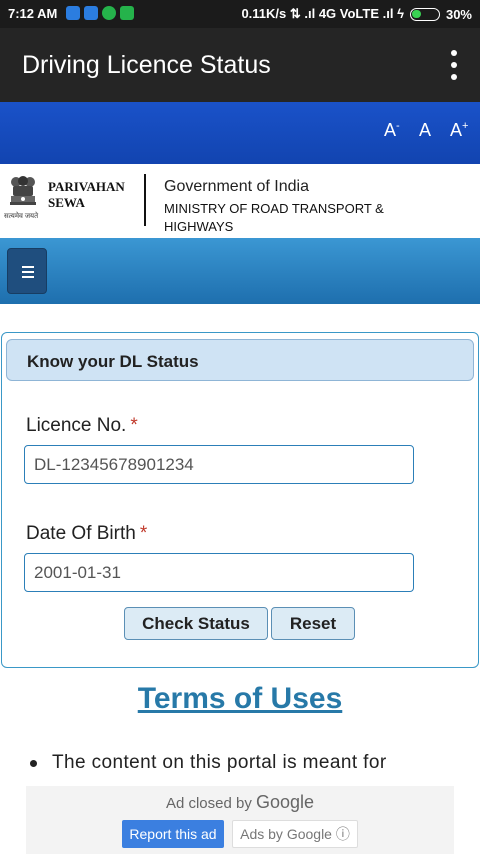 Image resolution: width=480 pixels, height=854 pixels. I want to click on font-increase-button: A+, so click(459, 130).